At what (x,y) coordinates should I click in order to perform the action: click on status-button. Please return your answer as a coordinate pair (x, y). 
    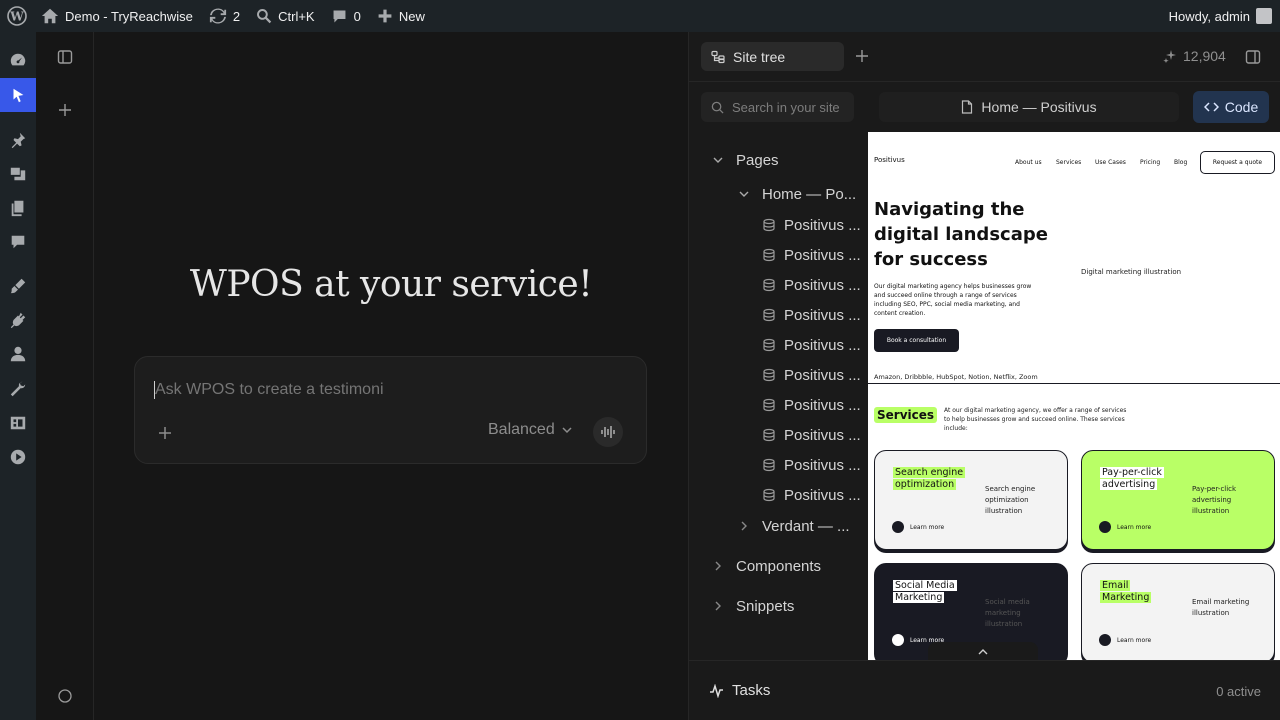
    Looking at the image, I should click on (65, 698).